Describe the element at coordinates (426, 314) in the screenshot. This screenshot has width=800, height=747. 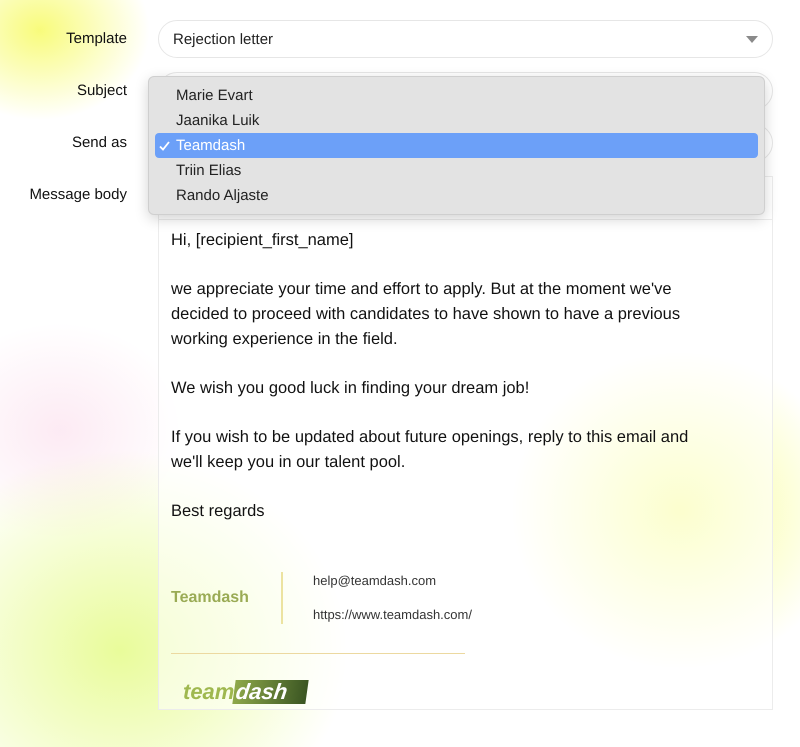
I see `message-paragraph: we appreciate your time and effort to apply. But at the moment we've decided to proceed with candidates to have shown to have a previous working experience in the field.` at that location.